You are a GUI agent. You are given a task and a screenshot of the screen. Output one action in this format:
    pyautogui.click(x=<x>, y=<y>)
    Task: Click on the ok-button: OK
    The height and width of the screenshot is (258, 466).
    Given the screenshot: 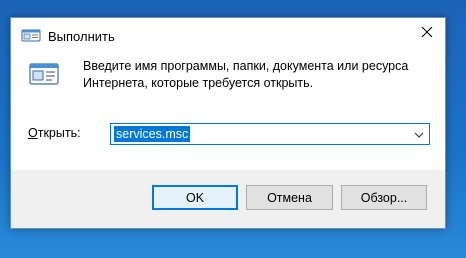 What is the action you would take?
    pyautogui.click(x=195, y=197)
    